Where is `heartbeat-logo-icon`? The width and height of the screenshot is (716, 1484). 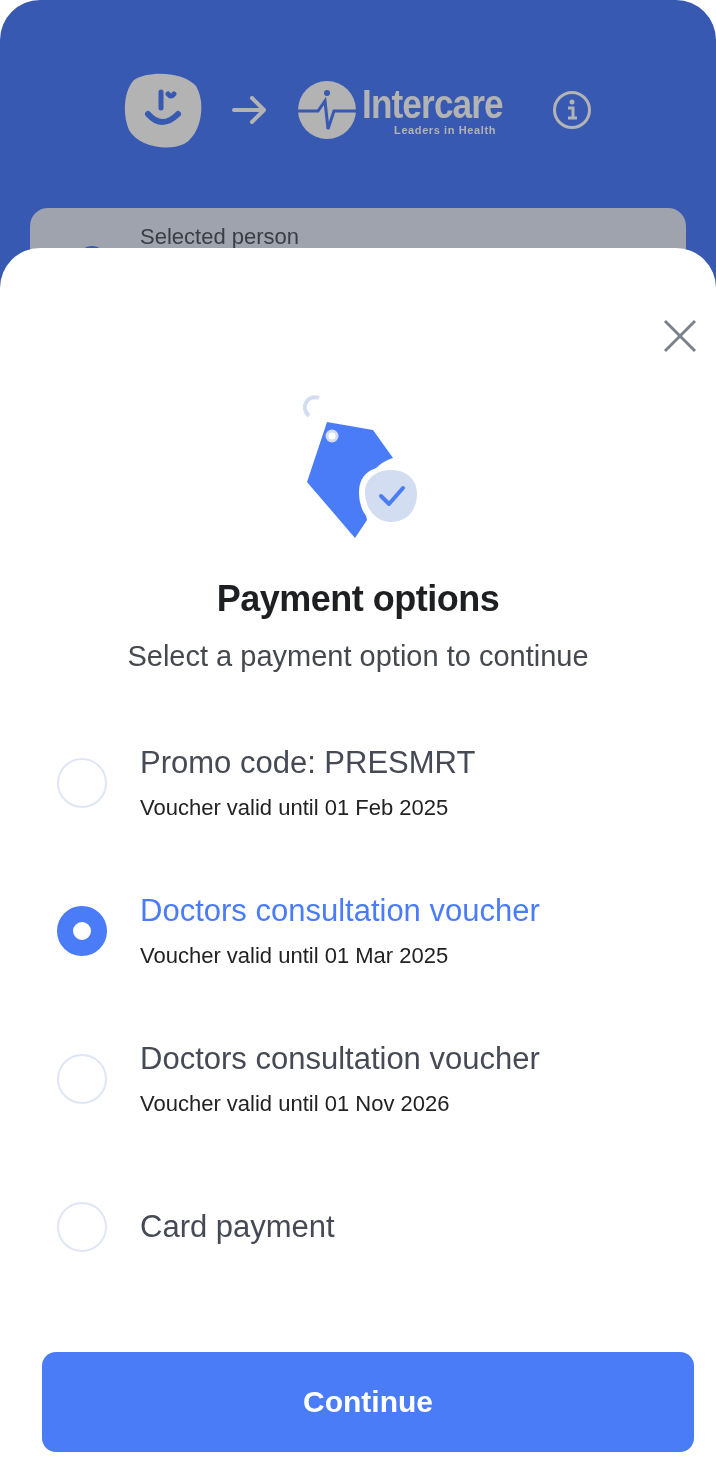 heartbeat-logo-icon is located at coordinates (327, 110).